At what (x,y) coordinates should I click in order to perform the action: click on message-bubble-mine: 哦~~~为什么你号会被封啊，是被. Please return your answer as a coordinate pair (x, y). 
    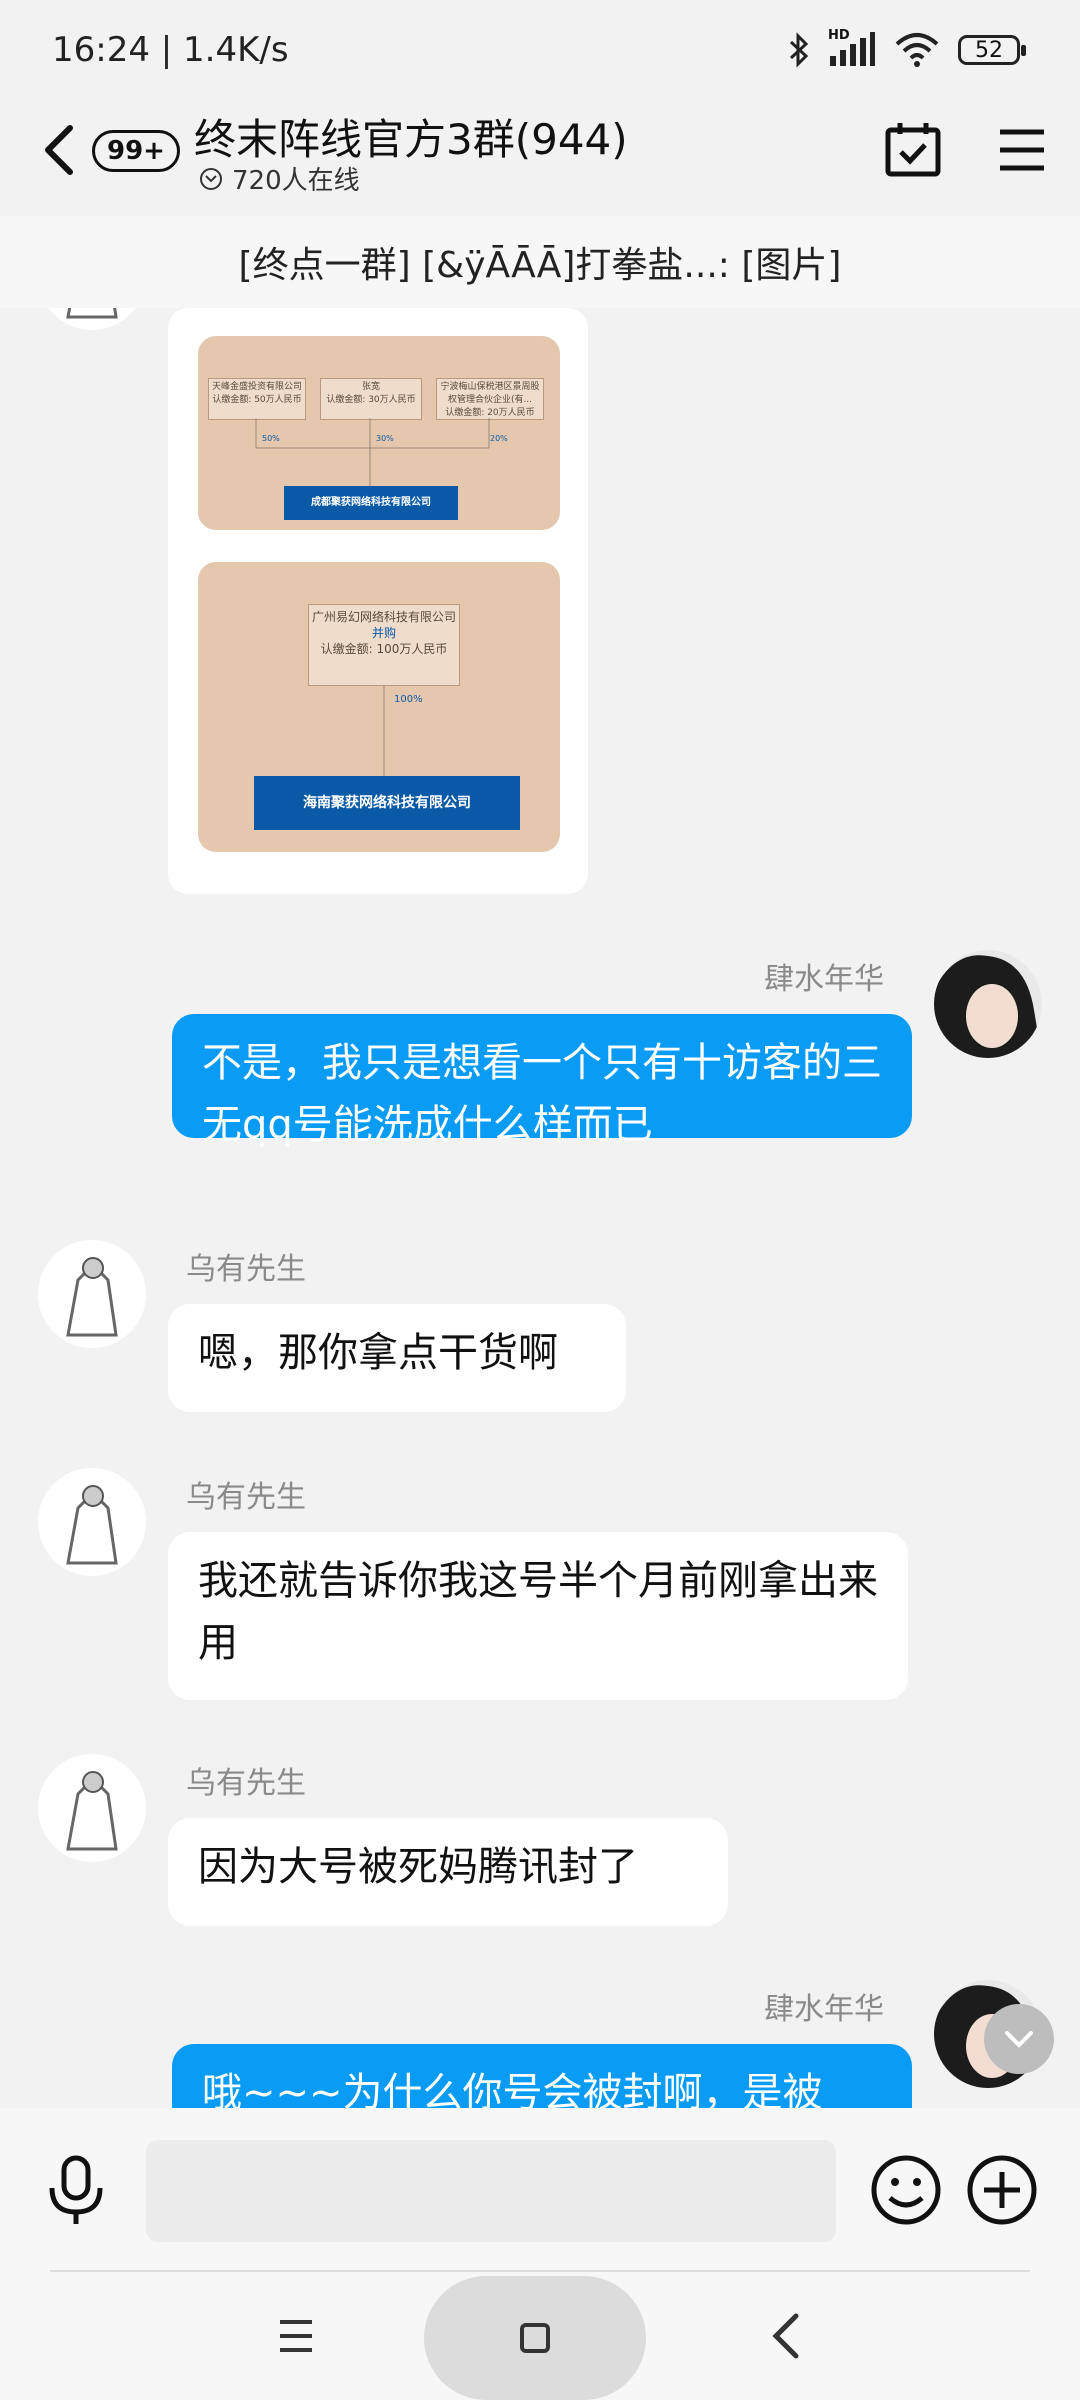
    Looking at the image, I should click on (542, 2076).